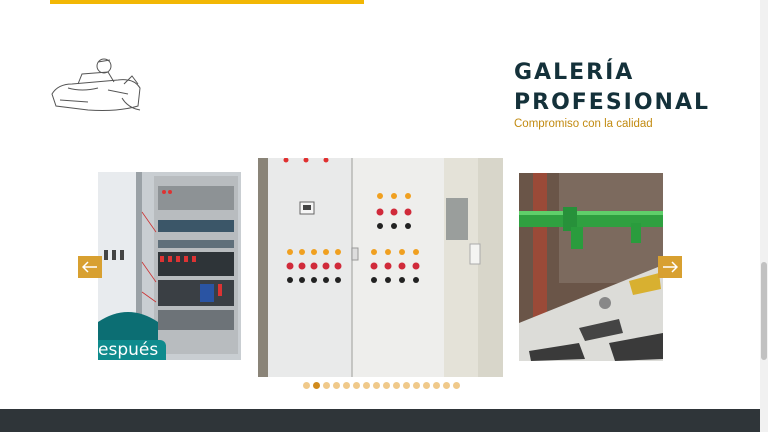 This screenshot has height=432, width=768. What do you see at coordinates (612, 88) in the screenshot?
I see `section-title: GALERÍA PROFESIONAL` at bounding box center [612, 88].